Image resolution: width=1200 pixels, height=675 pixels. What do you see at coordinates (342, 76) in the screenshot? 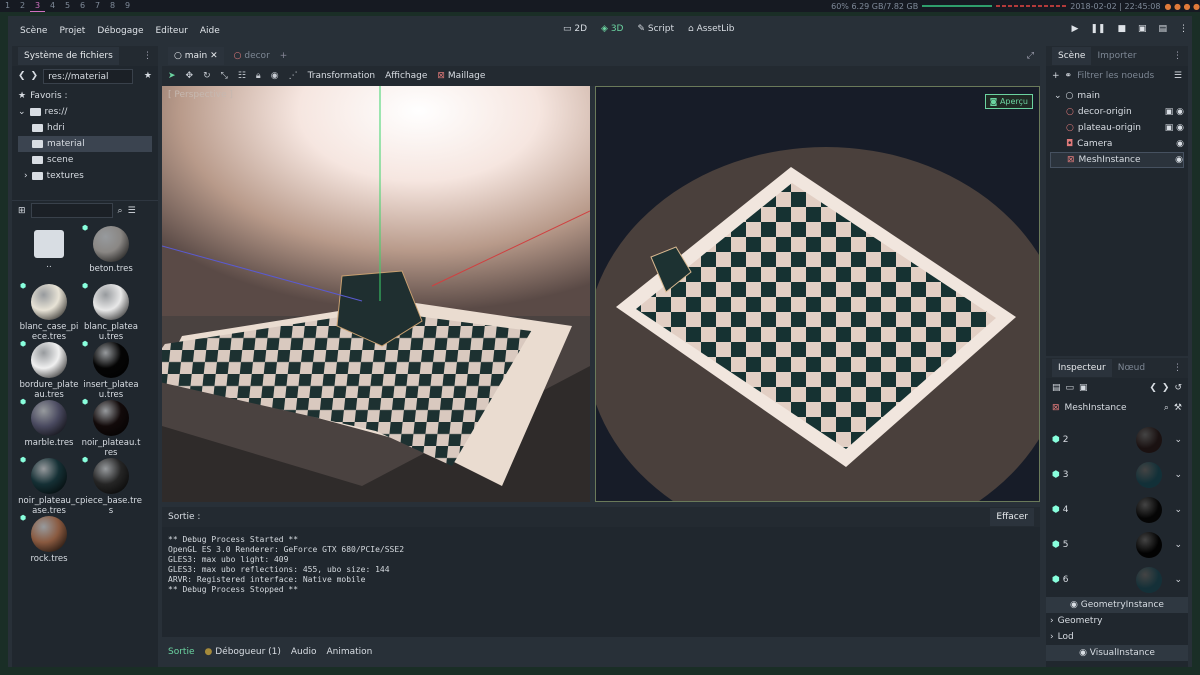
I see `menu-transformation: Transformation` at bounding box center [342, 76].